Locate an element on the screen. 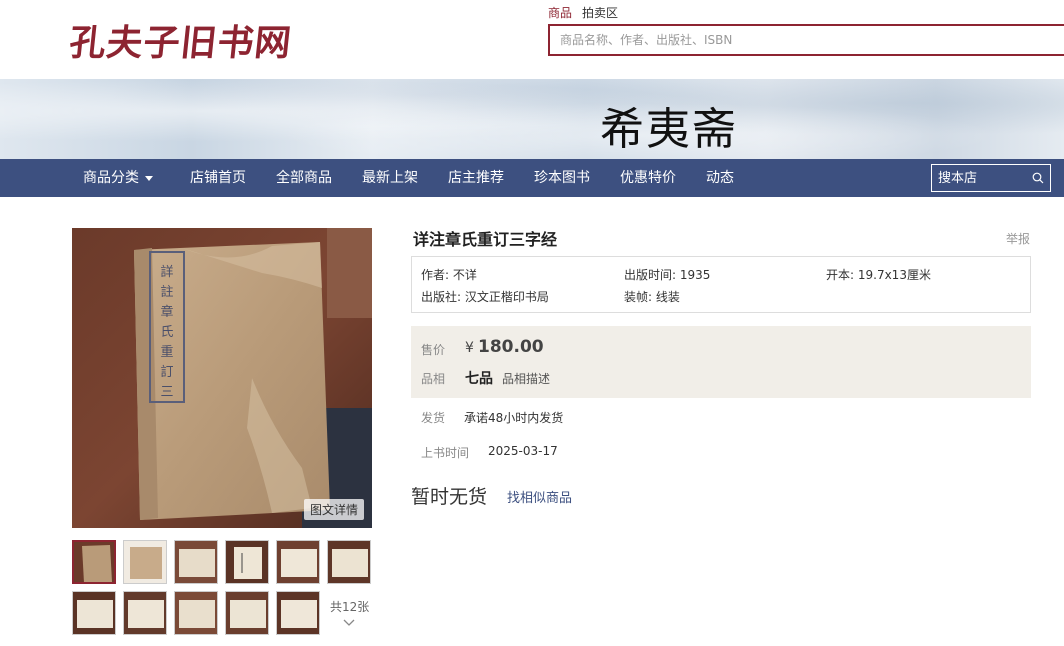 This screenshot has width=1064, height=646. search-tab-goods: 商品 is located at coordinates (560, 13).